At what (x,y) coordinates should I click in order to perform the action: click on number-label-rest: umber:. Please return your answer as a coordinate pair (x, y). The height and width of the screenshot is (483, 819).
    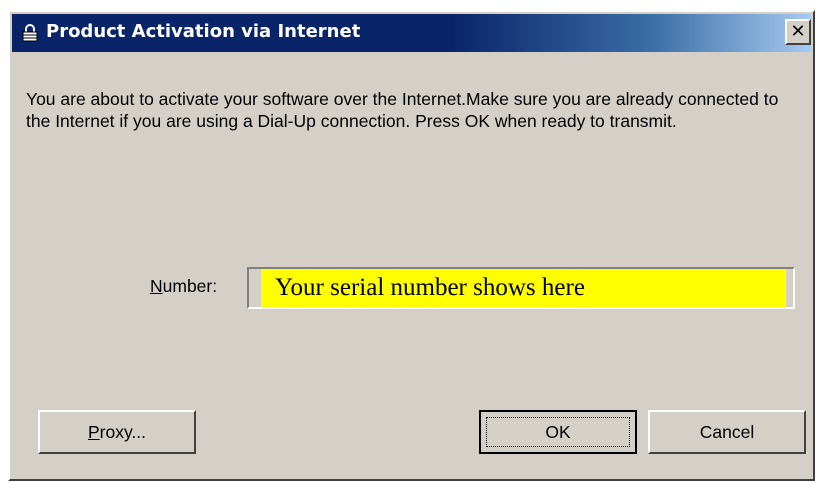
    Looking at the image, I should click on (190, 286).